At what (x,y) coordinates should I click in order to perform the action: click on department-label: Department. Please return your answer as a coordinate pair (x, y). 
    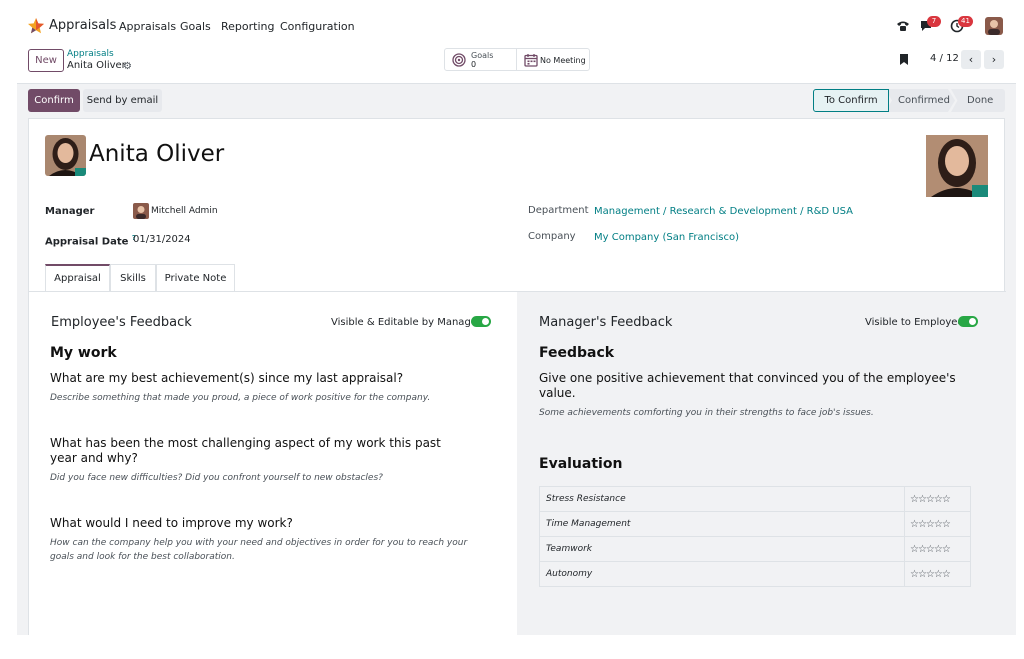
    Looking at the image, I should click on (558, 210).